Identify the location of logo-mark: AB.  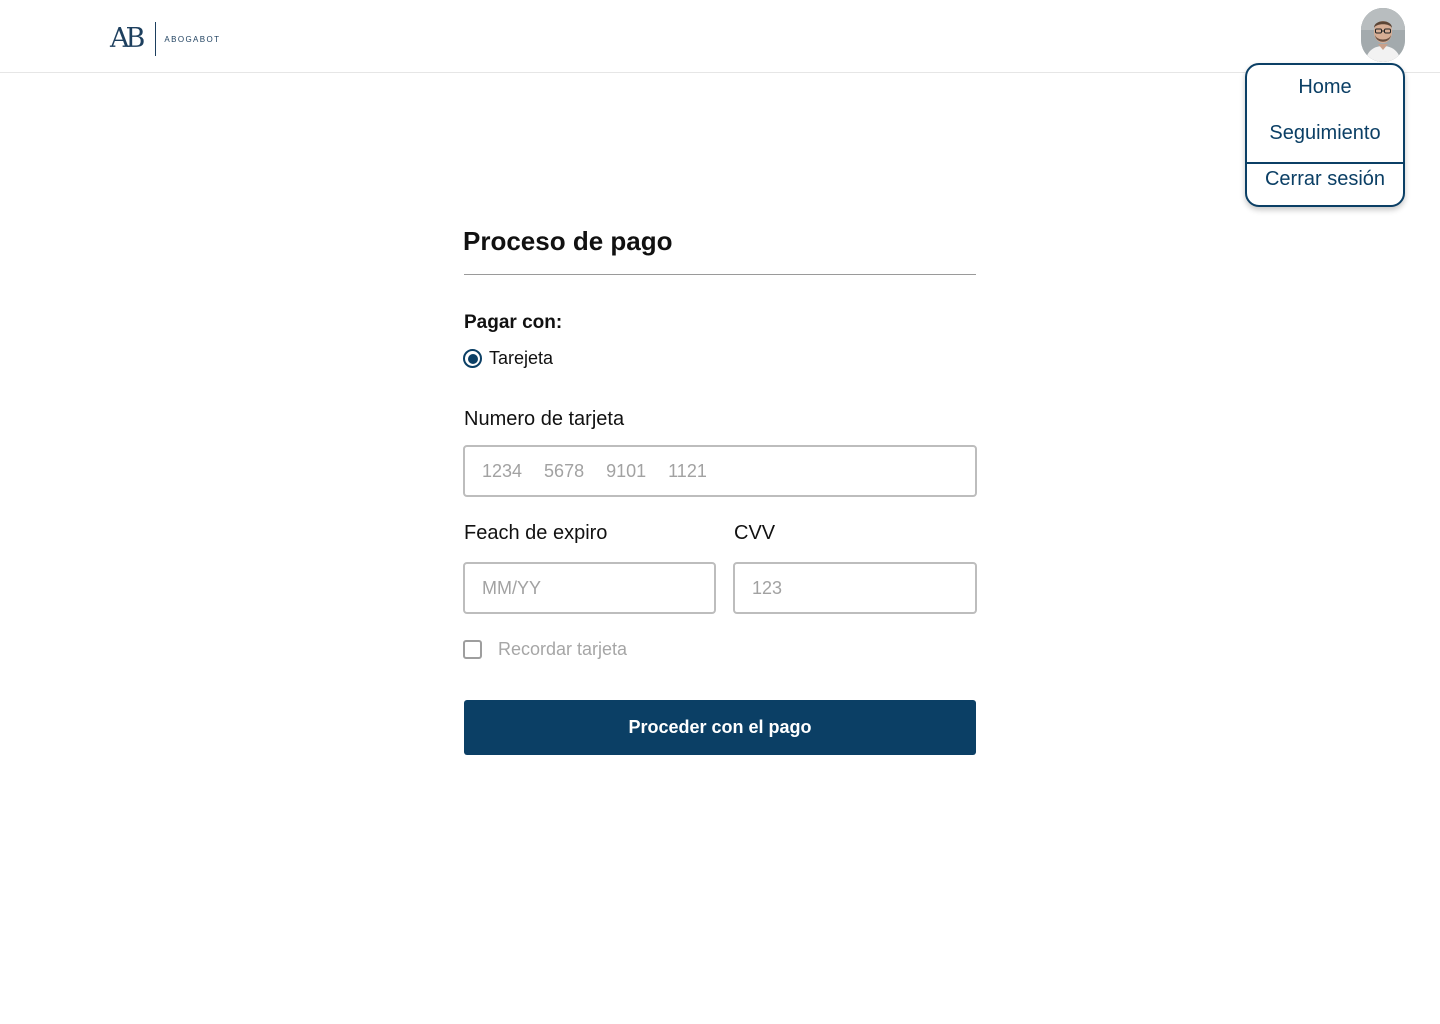
(127, 38).